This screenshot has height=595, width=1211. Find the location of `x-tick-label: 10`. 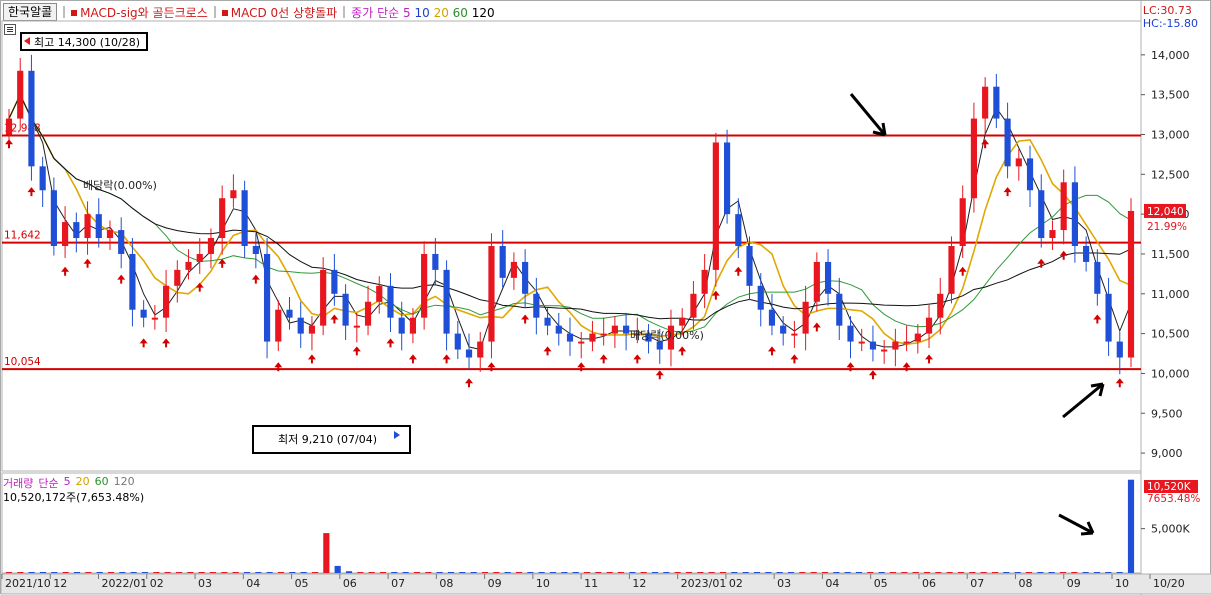

x-tick-label: 10 is located at coordinates (543, 583).